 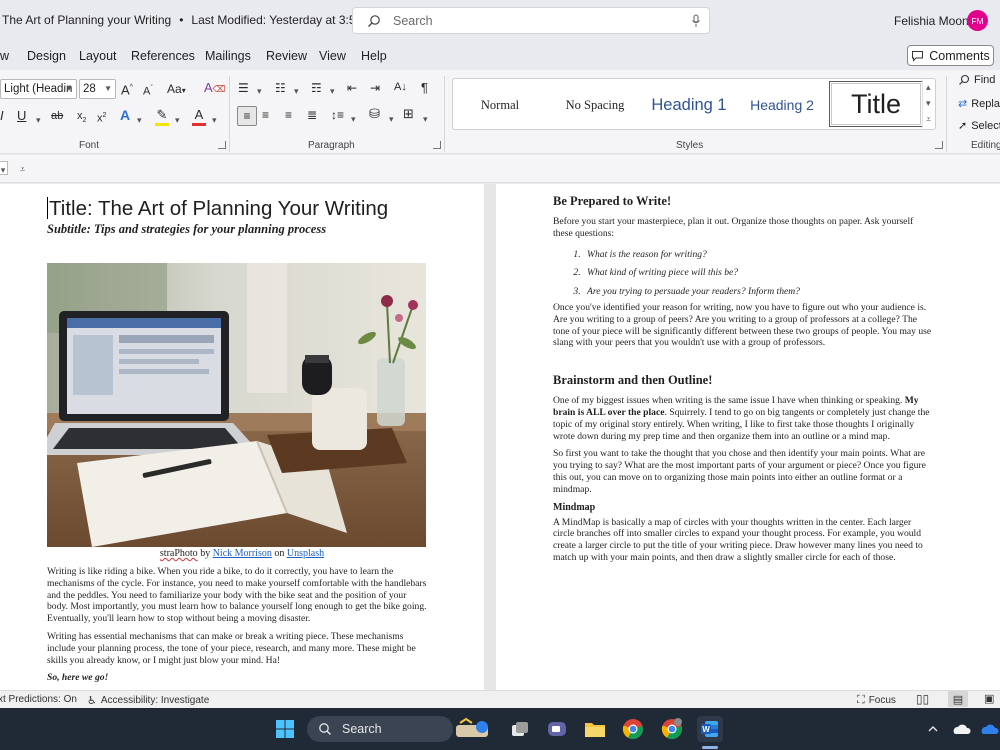 What do you see at coordinates (38, 89) in the screenshot?
I see `font-name-dropdown: Light (Headin ▼` at bounding box center [38, 89].